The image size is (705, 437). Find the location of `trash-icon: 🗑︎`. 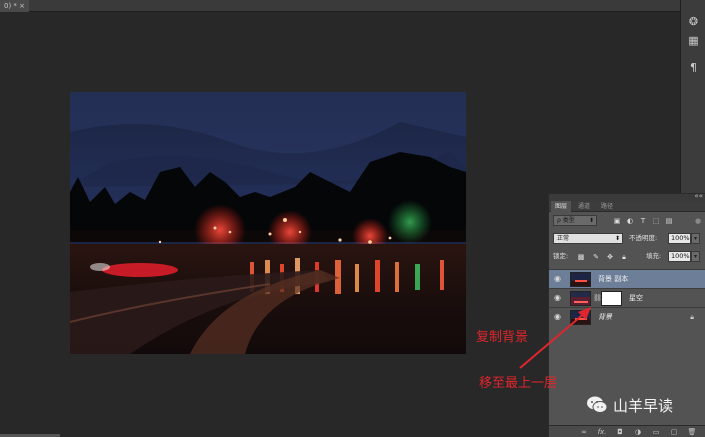

trash-icon: 🗑︎ is located at coordinates (692, 432).